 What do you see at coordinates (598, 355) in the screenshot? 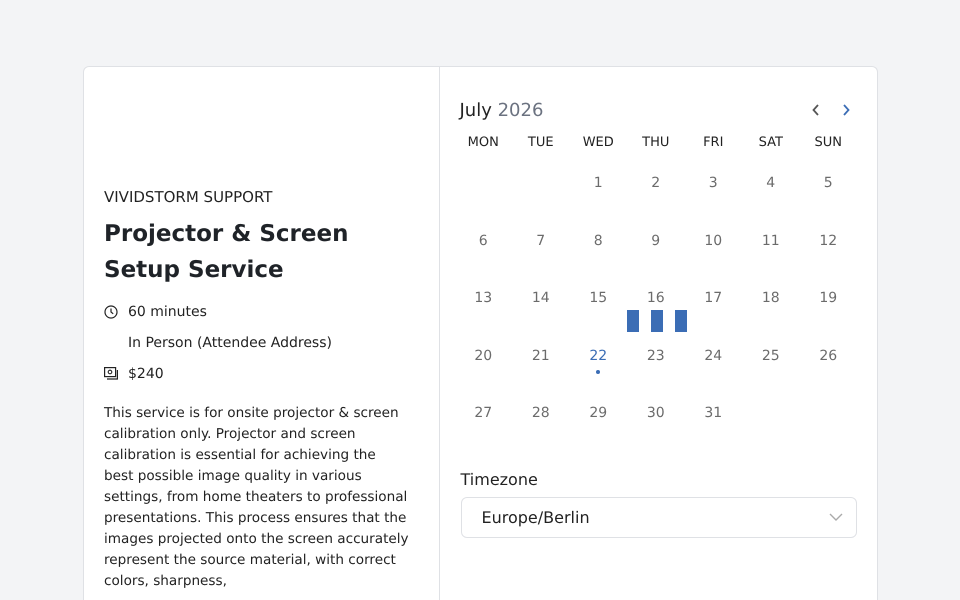
I see `calendar-day: 22` at bounding box center [598, 355].